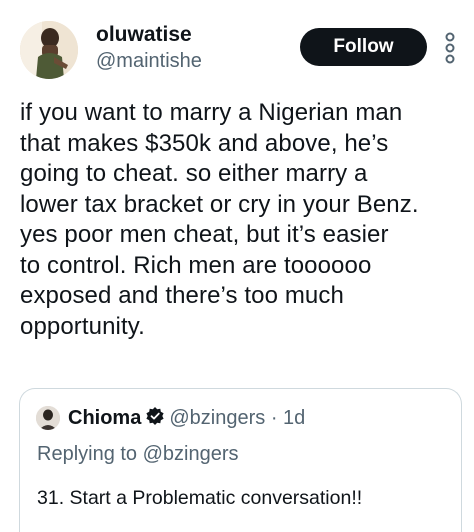  I want to click on author-handle: @maintishe, so click(149, 61).